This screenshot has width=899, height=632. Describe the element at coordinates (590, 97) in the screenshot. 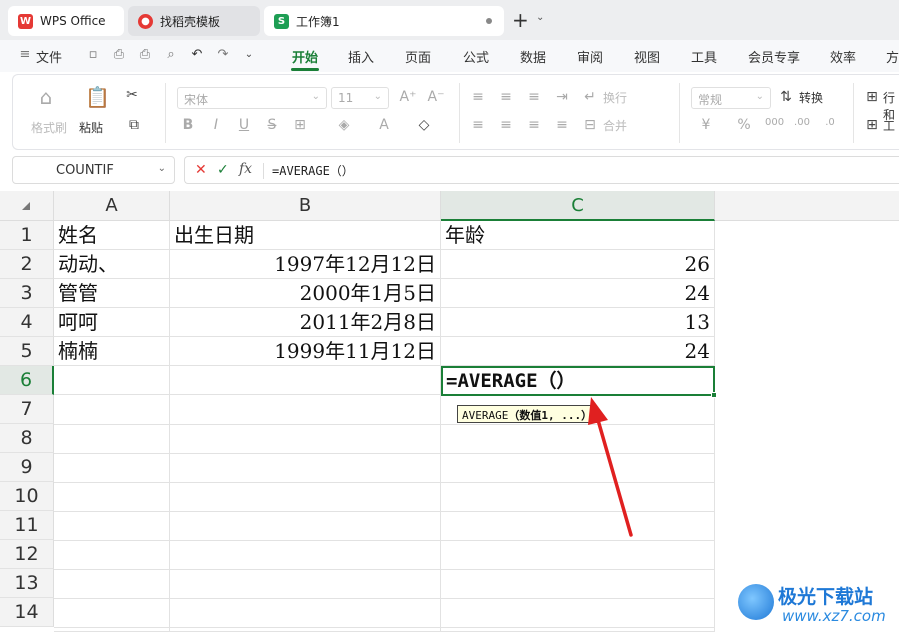

I see `wrap-text-icon: ↵` at that location.